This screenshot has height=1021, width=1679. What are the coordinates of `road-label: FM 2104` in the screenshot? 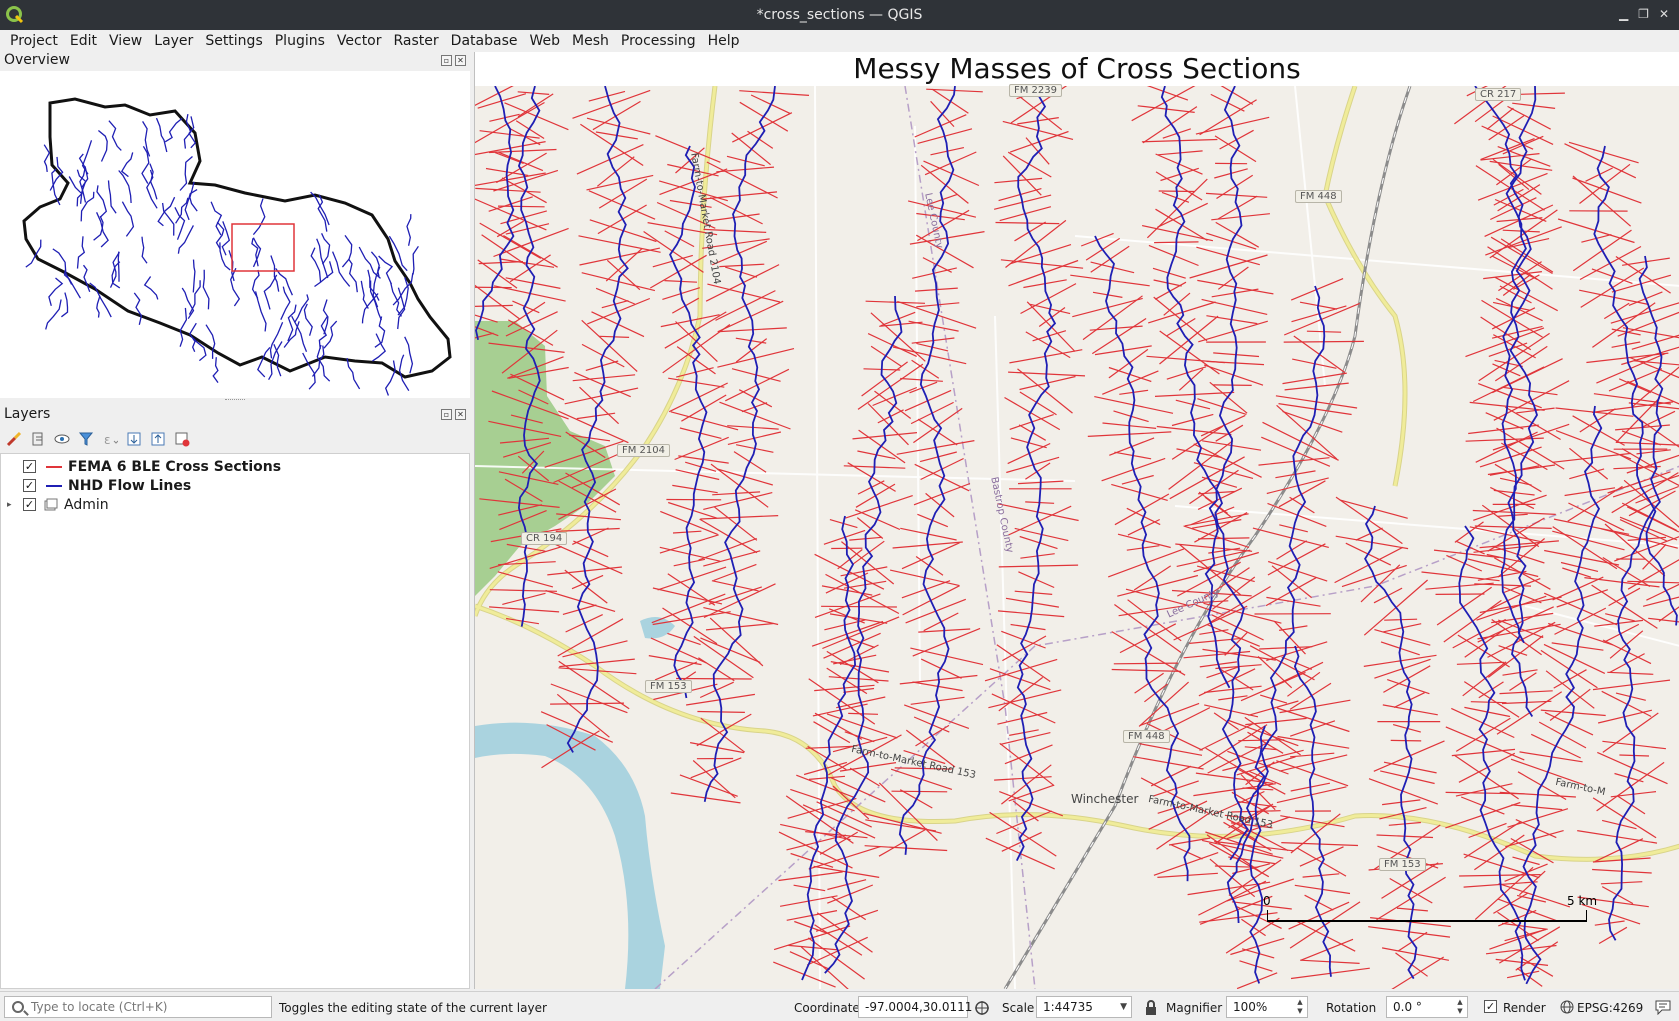 It's located at (644, 450).